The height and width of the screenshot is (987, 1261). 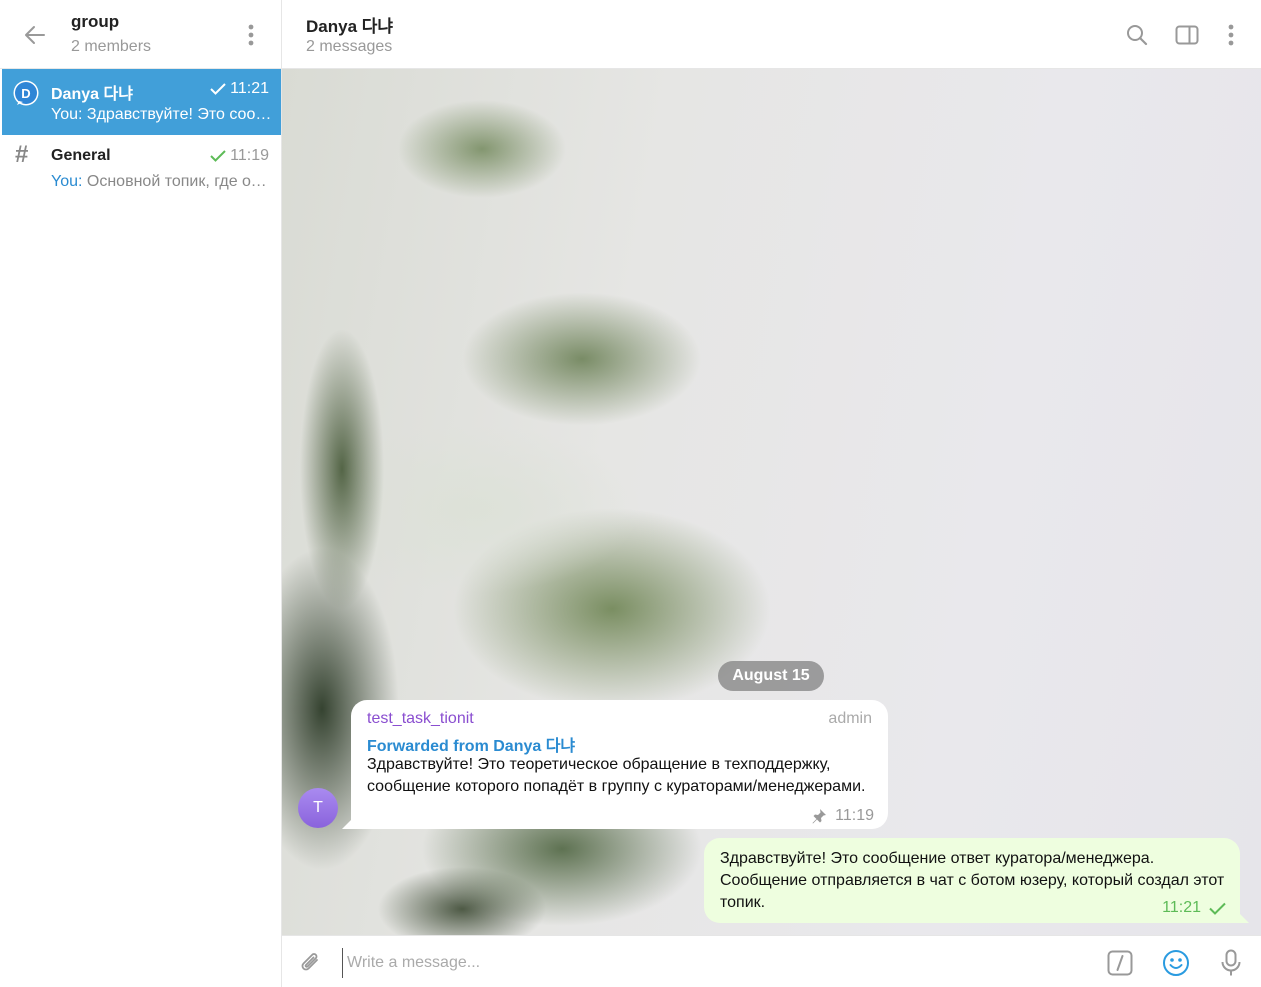 I want to click on chat-menu-button, so click(x=1231, y=35).